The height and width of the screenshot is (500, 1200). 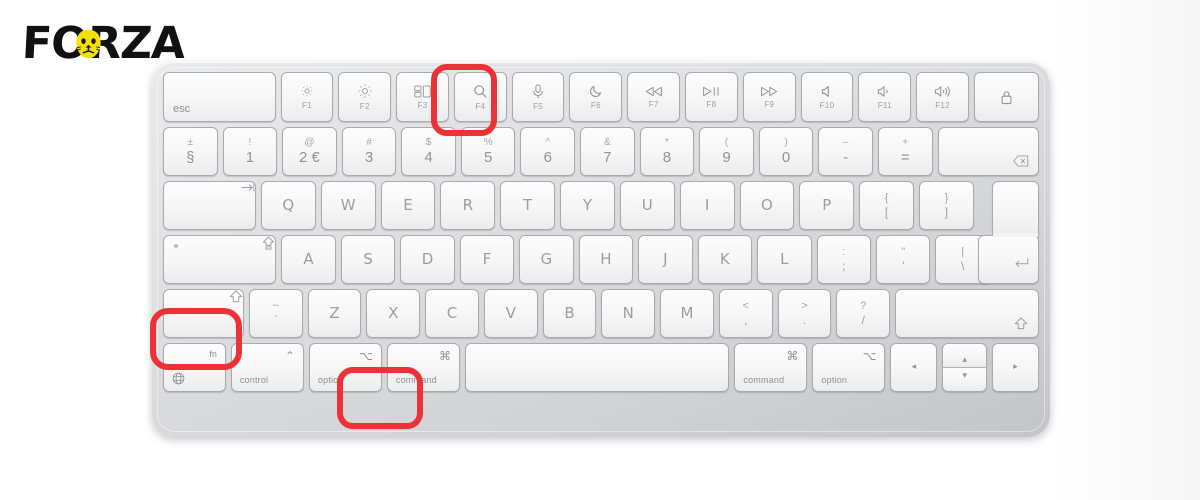 What do you see at coordinates (194, 367) in the screenshot?
I see `key-fn-globe: fn` at bounding box center [194, 367].